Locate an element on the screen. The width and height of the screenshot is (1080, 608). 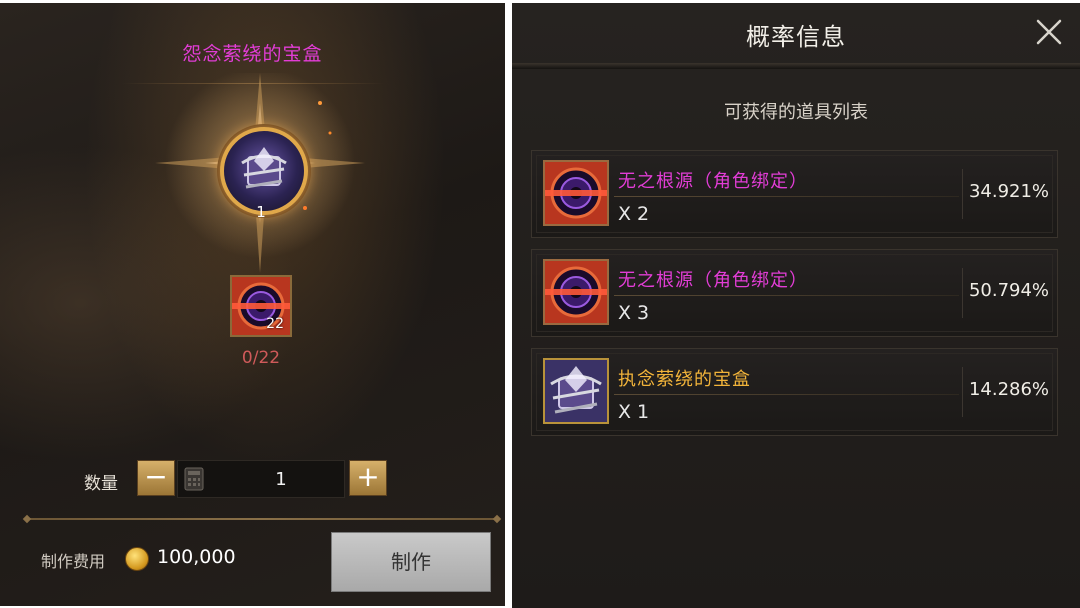
item-probability: 50.794% is located at coordinates (1009, 290).